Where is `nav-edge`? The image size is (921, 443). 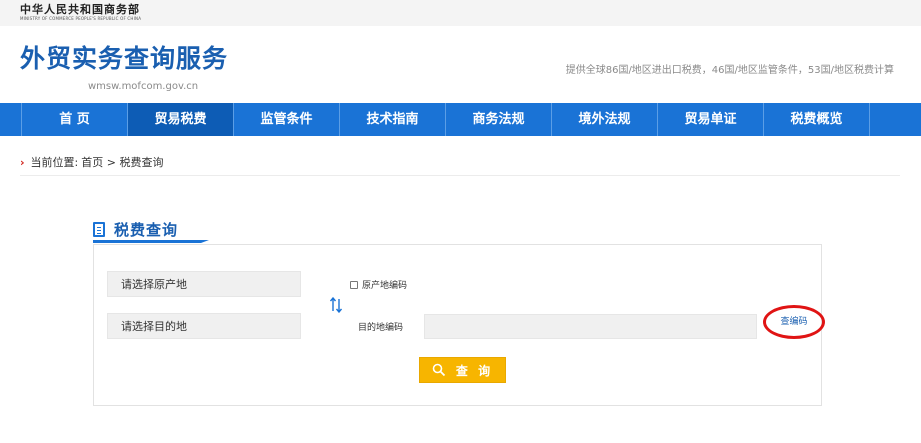 nav-edge is located at coordinates (11, 119).